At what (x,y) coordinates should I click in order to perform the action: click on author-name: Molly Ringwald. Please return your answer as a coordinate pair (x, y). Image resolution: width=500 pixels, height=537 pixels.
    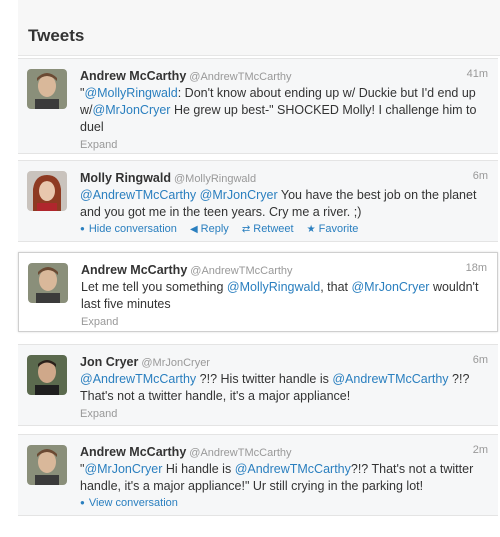
    Looking at the image, I should click on (125, 178).